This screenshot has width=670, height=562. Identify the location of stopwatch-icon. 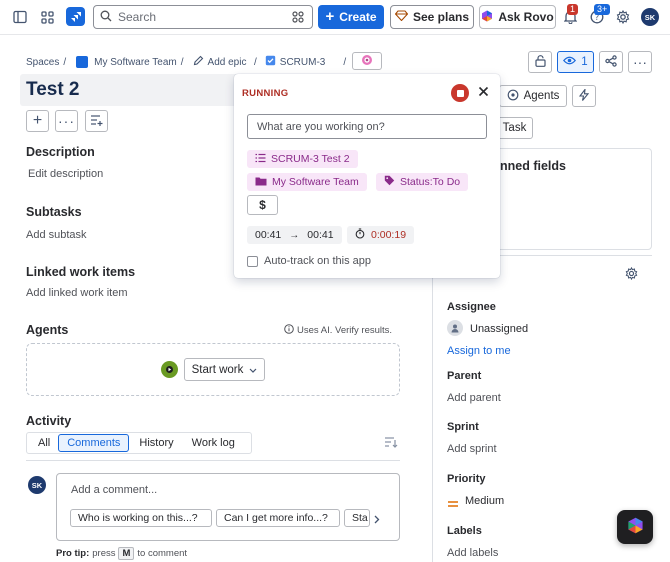
(360, 235).